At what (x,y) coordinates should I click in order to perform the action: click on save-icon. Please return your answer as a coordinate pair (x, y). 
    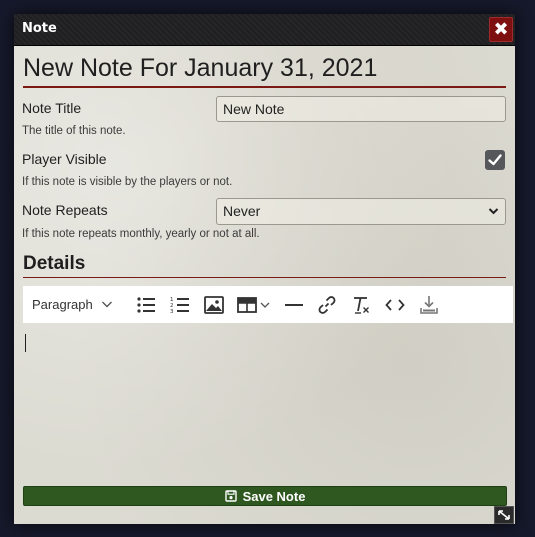
    Looking at the image, I should click on (230, 496).